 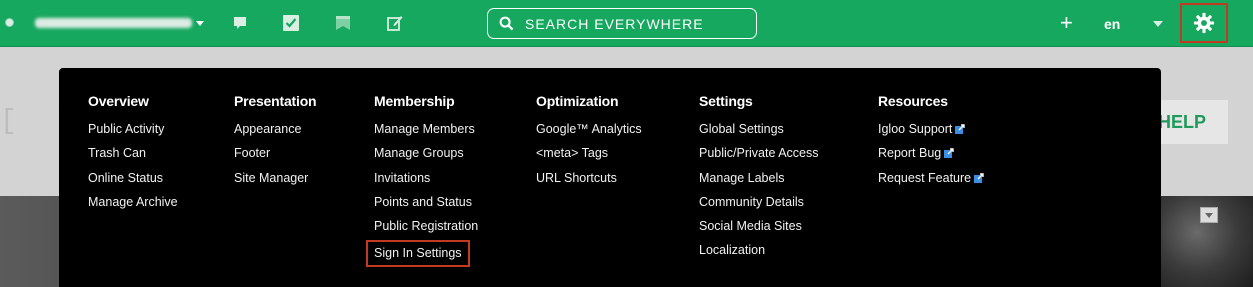 I want to click on menu-item-public-activity: Public Activity, so click(x=133, y=134).